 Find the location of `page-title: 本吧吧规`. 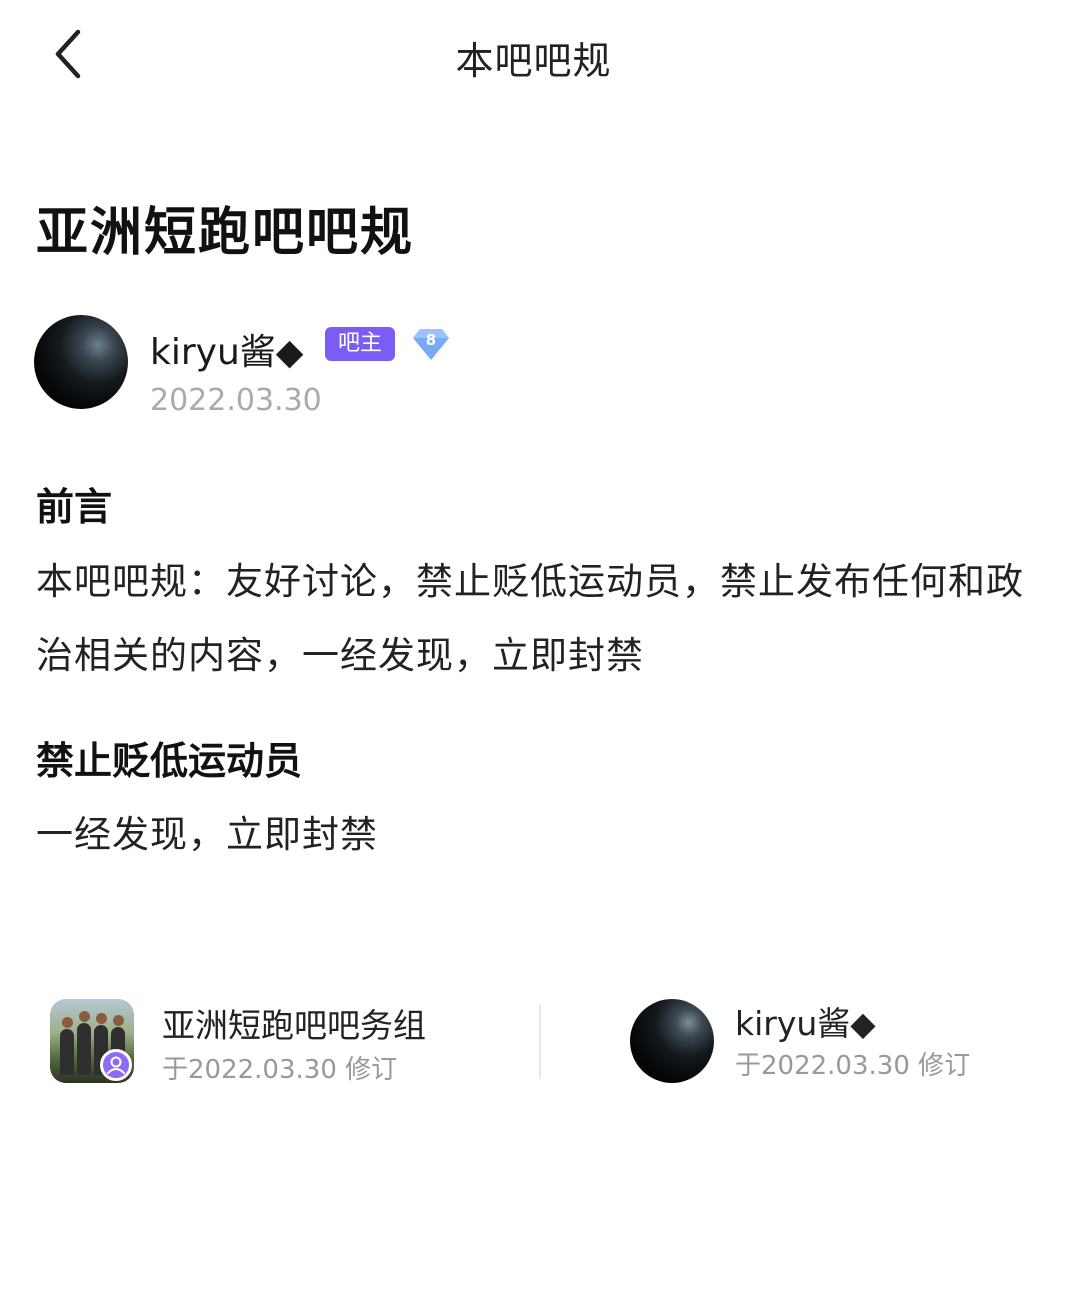

page-title: 本吧吧规 is located at coordinates (533, 61).